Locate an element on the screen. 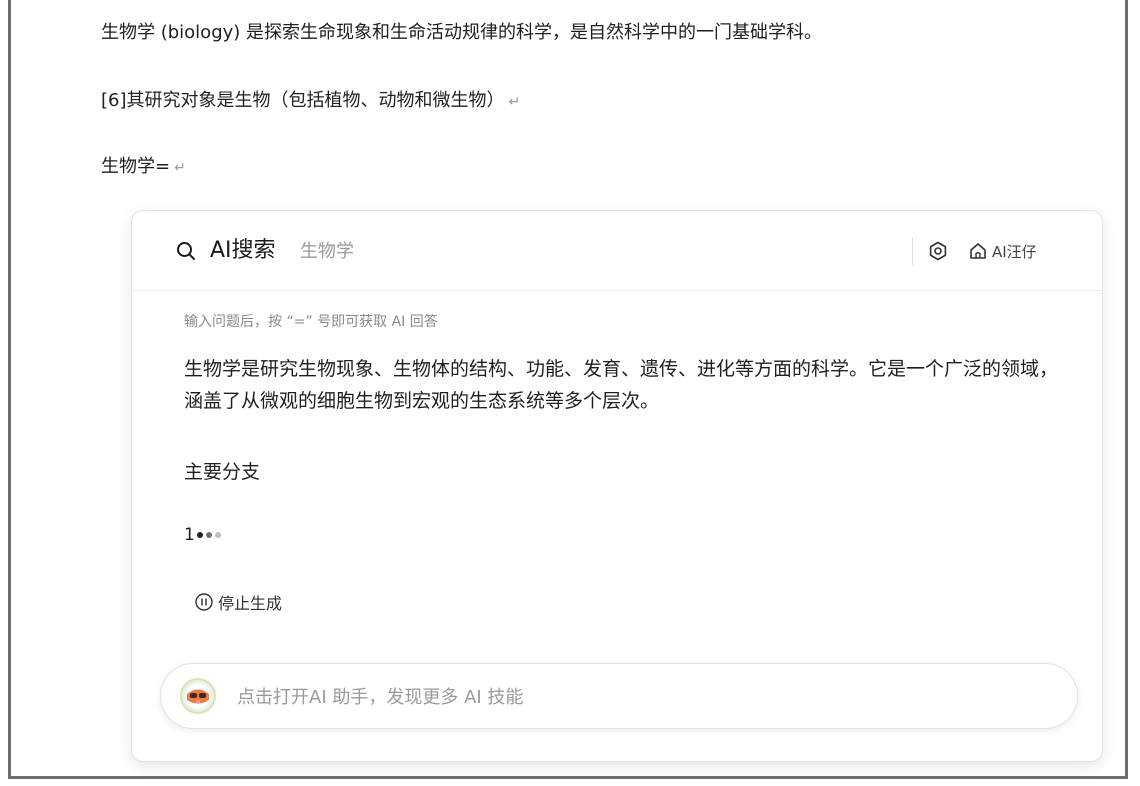 This screenshot has width=1140, height=786. assistant-input-placeholder: 点击打开AI 助手，发现更多 AI 技能 is located at coordinates (380, 697).